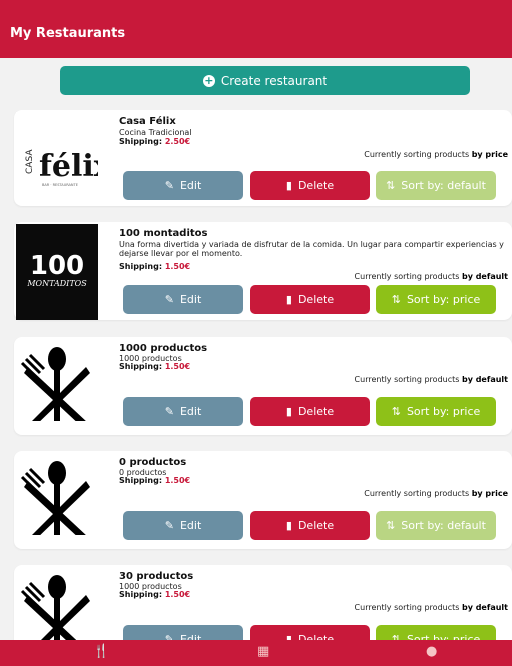 Image resolution: width=512 pixels, height=666 pixels. Describe the element at coordinates (153, 462) in the screenshot. I see `restaurant-name: 0 productos` at that location.